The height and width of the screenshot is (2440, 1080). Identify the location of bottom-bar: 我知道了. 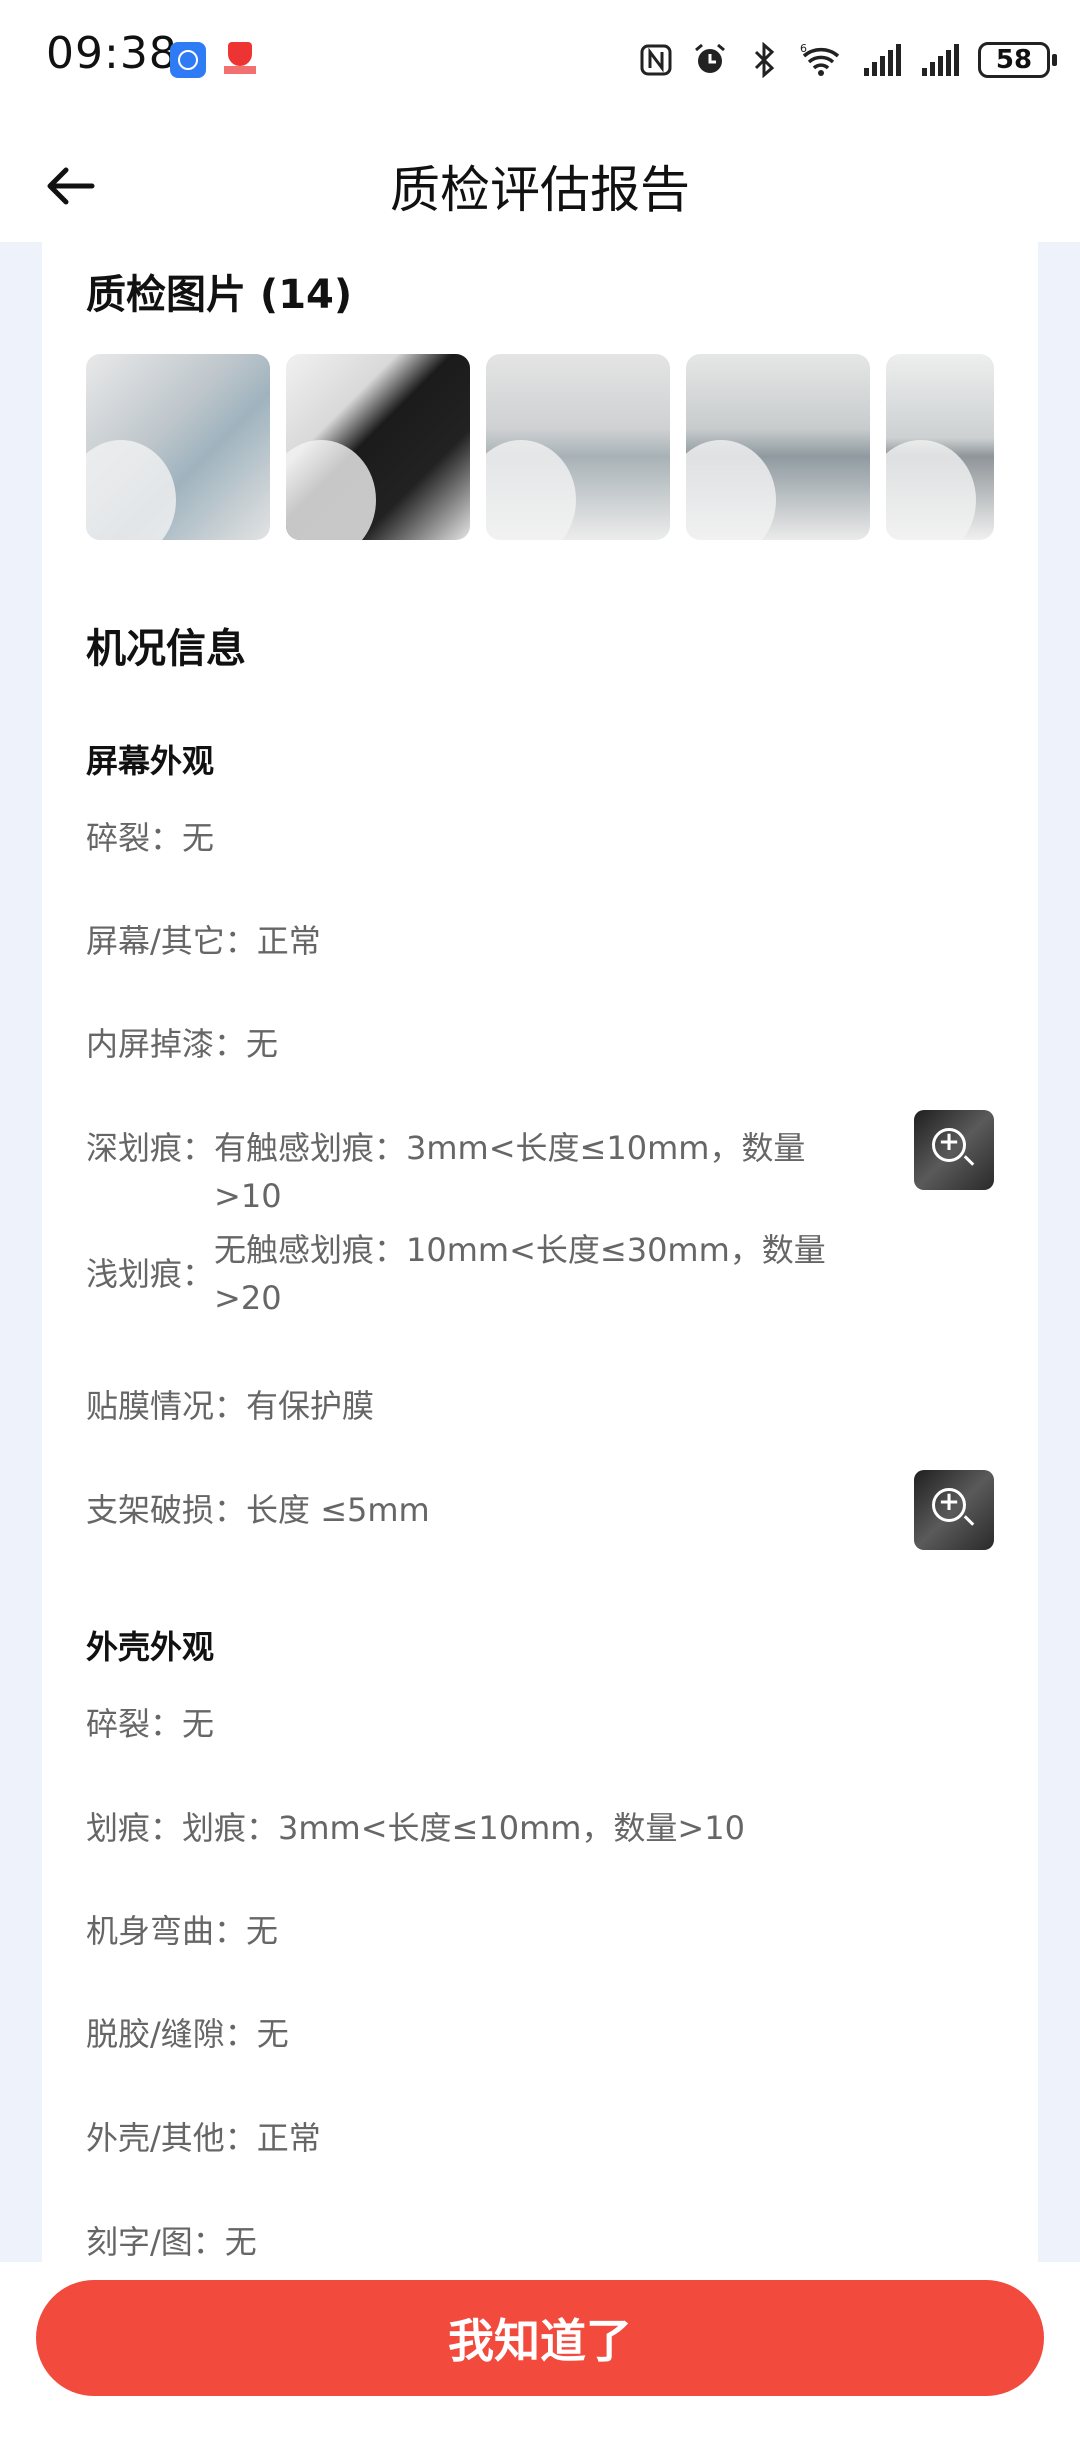
(540, 2351).